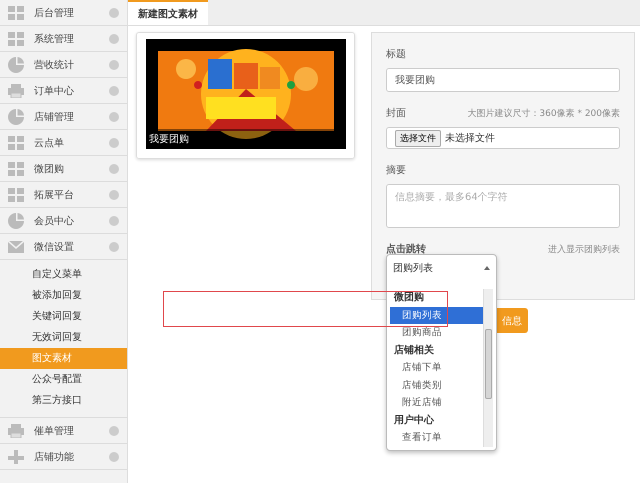 Image resolution: width=640 pixels, height=483 pixels. Describe the element at coordinates (63, 431) in the screenshot. I see `sidebar-item: 催单管理` at that location.